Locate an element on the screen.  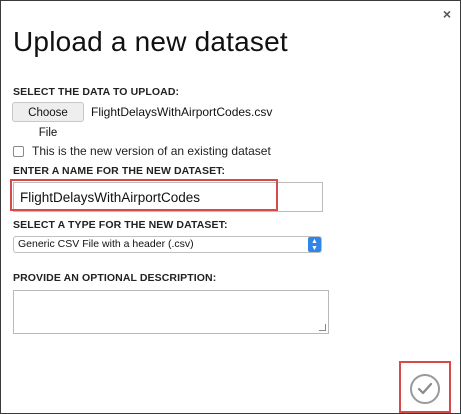
close-icon: × is located at coordinates (447, 14).